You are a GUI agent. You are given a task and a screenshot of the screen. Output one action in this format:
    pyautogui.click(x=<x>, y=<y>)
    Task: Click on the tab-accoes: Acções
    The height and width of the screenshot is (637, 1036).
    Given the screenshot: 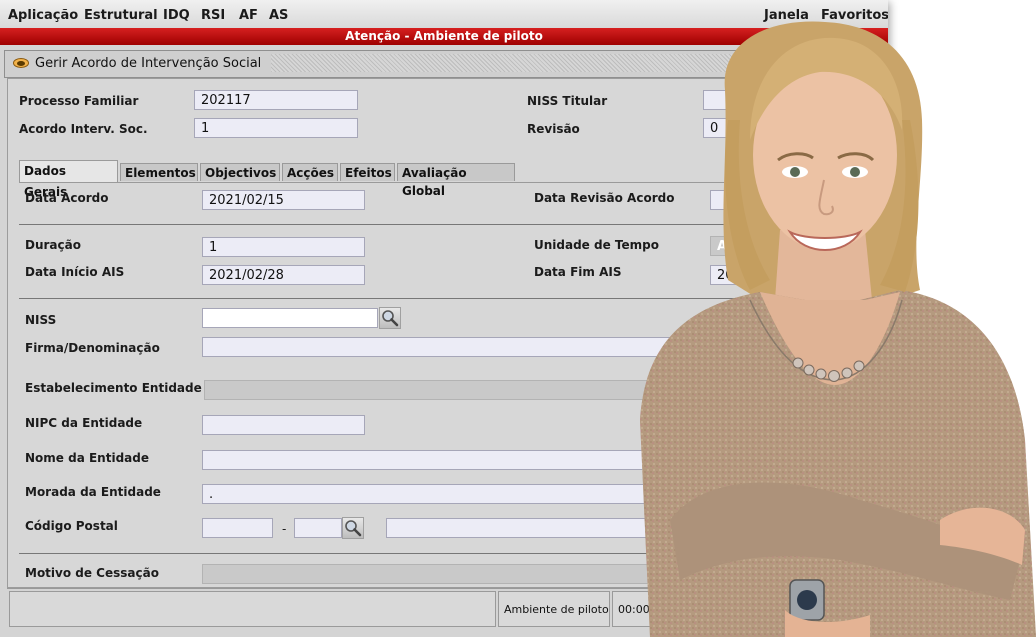 What is the action you would take?
    pyautogui.click(x=310, y=172)
    